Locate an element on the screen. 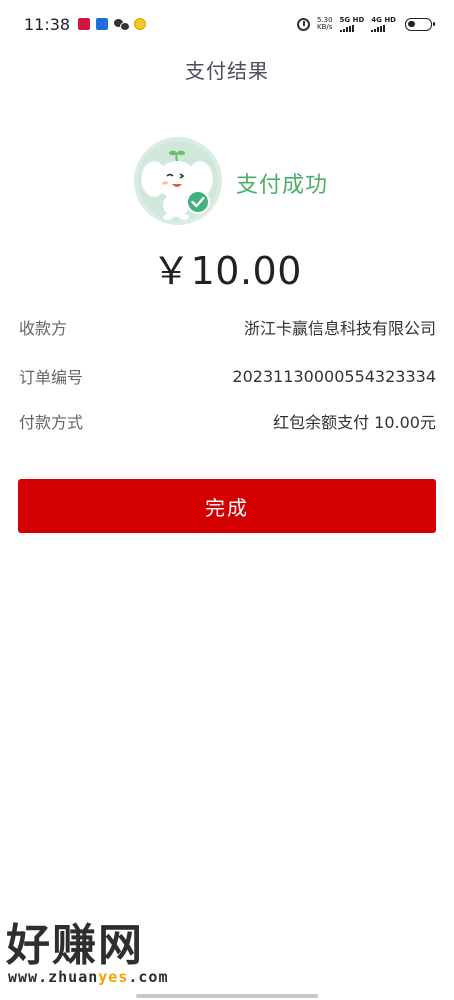  site-watermark: 好赚网 www.zhuanyes.com is located at coordinates (101, 953).